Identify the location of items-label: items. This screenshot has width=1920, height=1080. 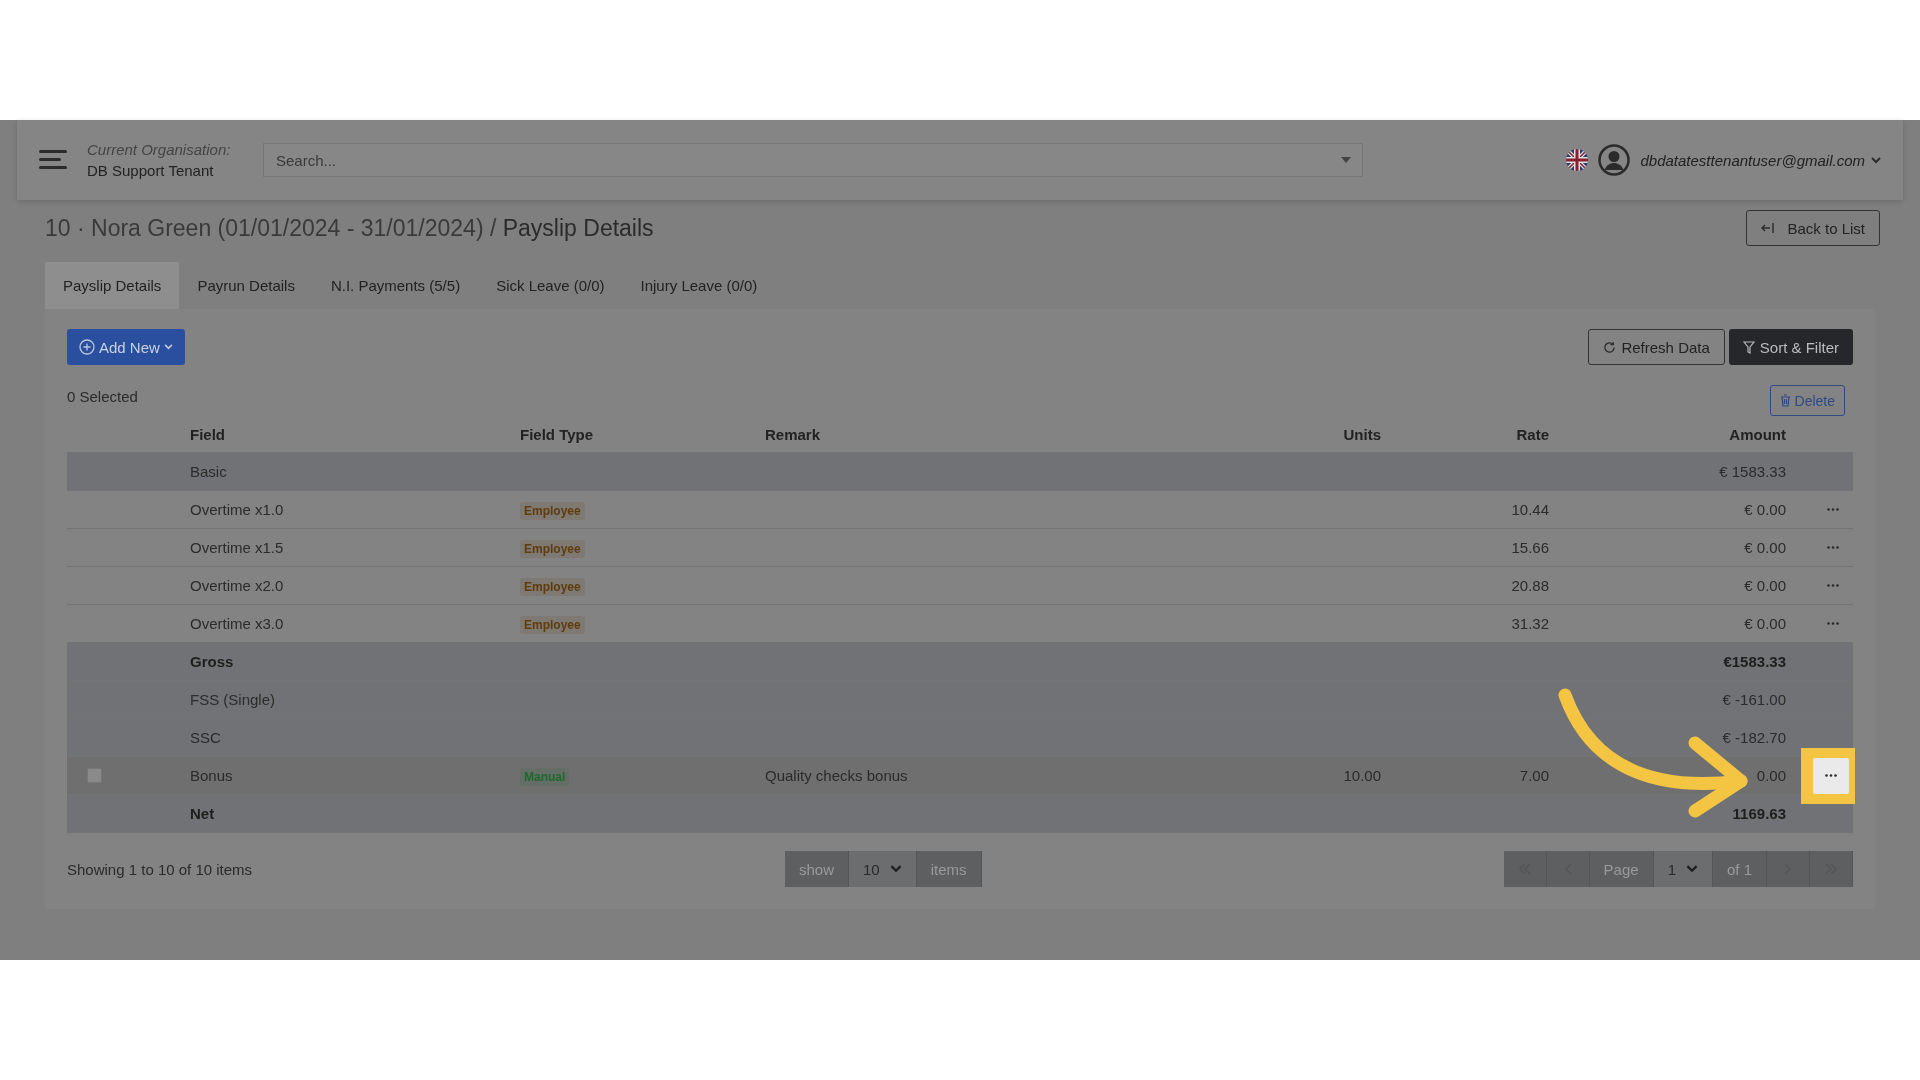
(949, 869).